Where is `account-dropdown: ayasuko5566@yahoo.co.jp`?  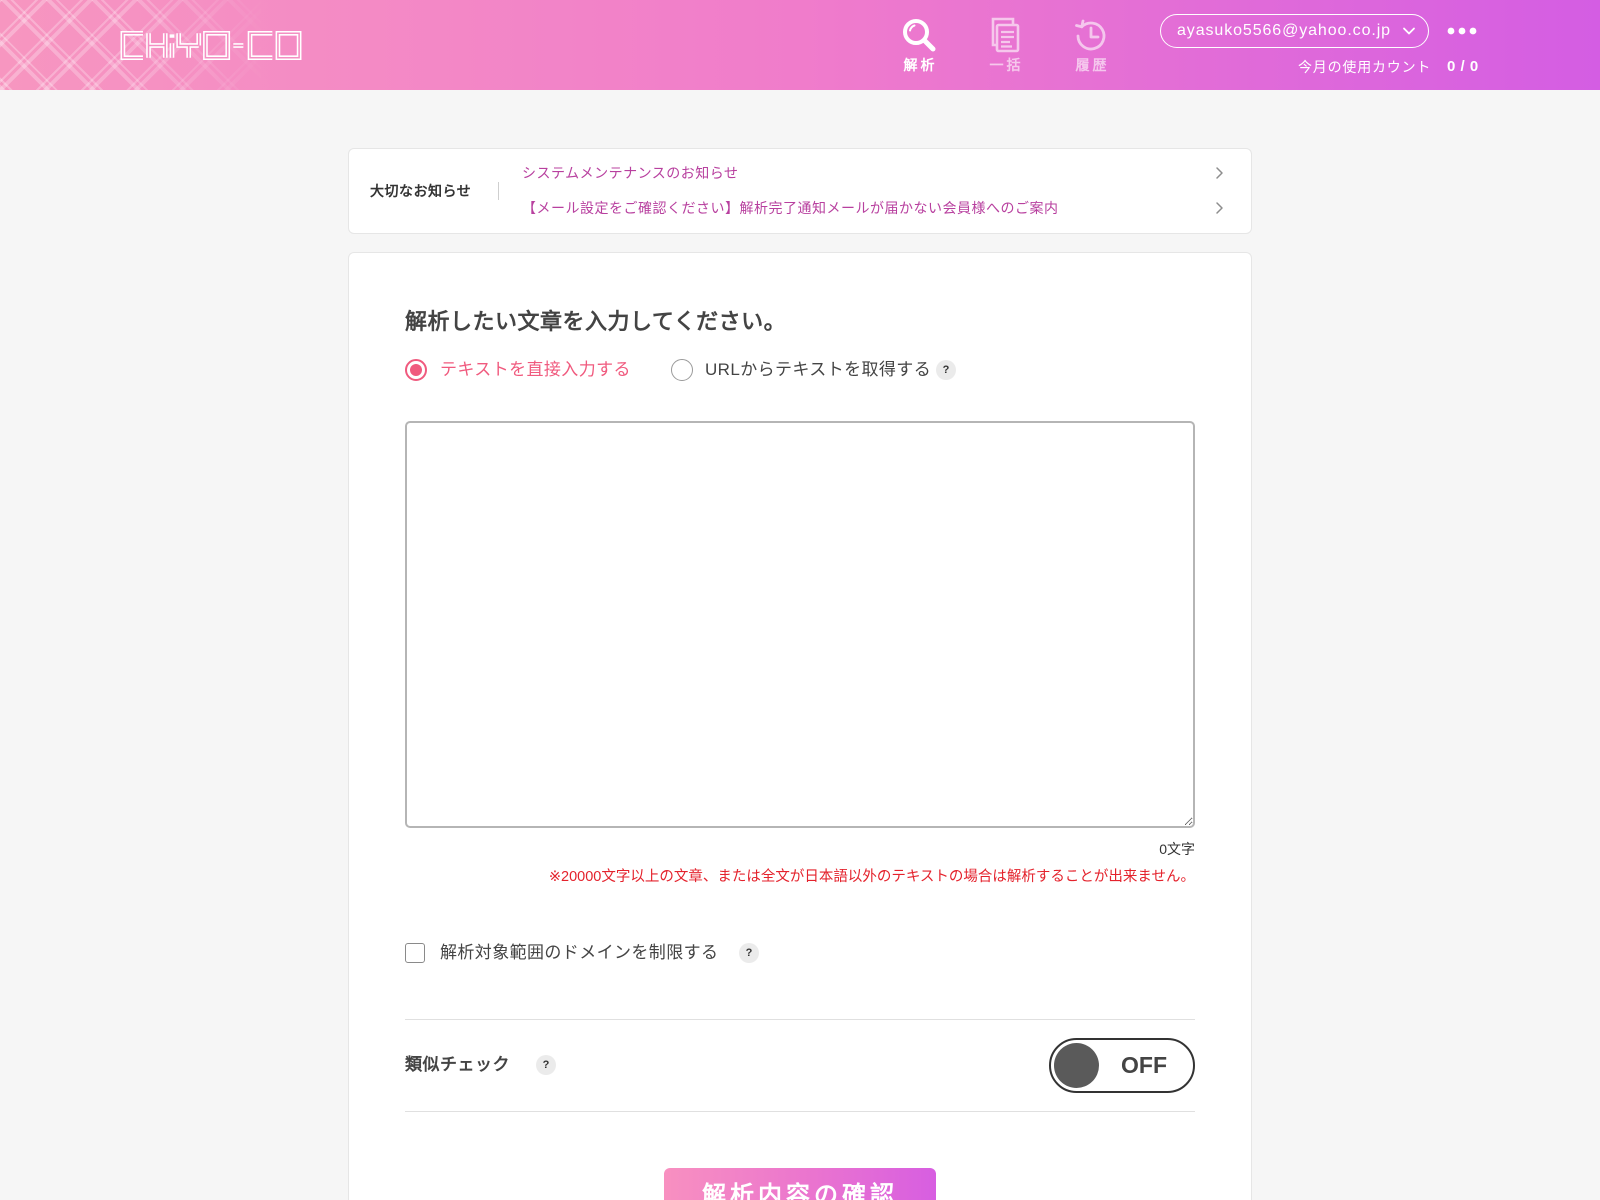
account-dropdown: ayasuko5566@yahoo.co.jp is located at coordinates (1294, 31).